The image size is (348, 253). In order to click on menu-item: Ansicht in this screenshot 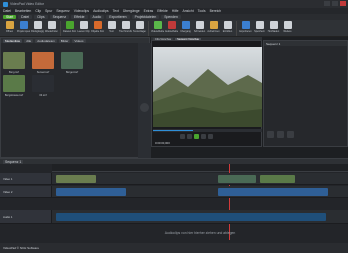, I will do `click(188, 11)`.